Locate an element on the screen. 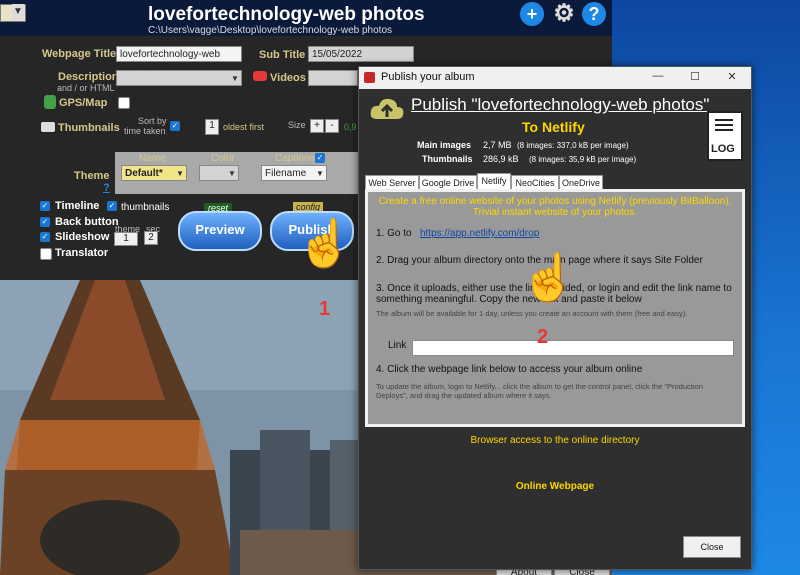 The image size is (800, 575). step-marker-1: 1 is located at coordinates (325, 309).